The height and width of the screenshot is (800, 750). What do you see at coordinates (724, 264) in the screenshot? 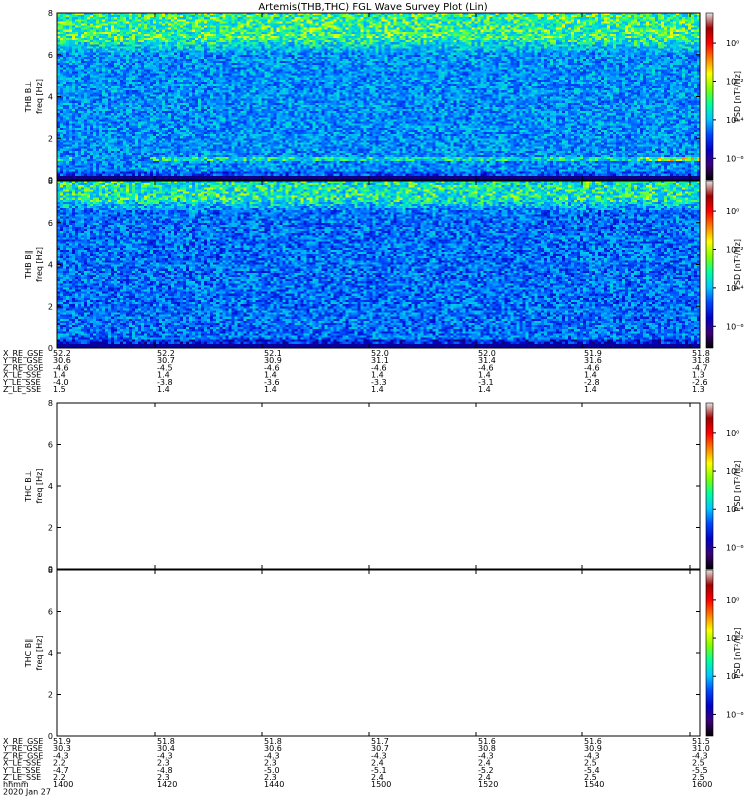
I see `colorbar-2: 10⁰10⁻²10⁻⁴10⁻⁶PSD [nT²/Hz]` at bounding box center [724, 264].